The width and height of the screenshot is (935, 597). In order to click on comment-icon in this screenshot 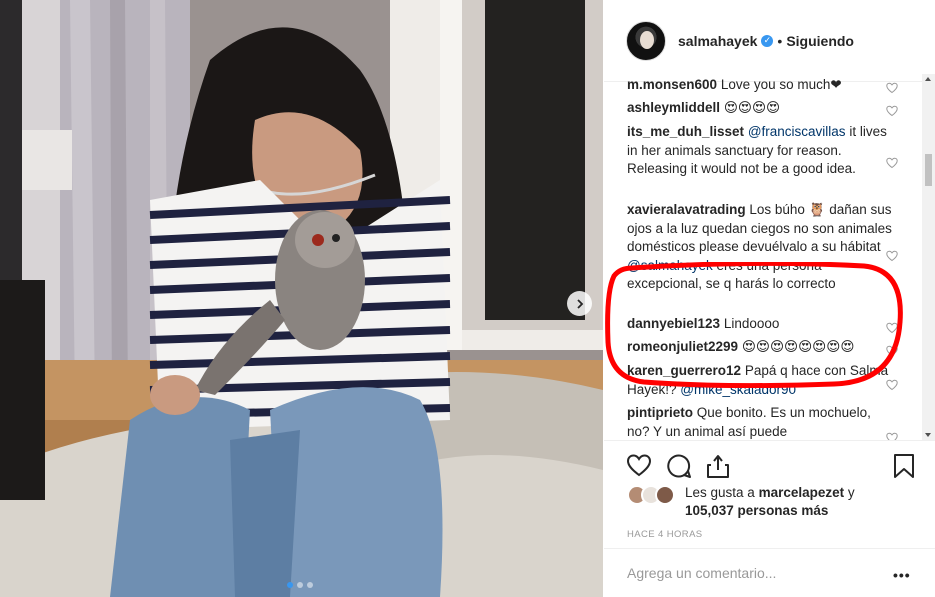, I will do `click(679, 466)`.